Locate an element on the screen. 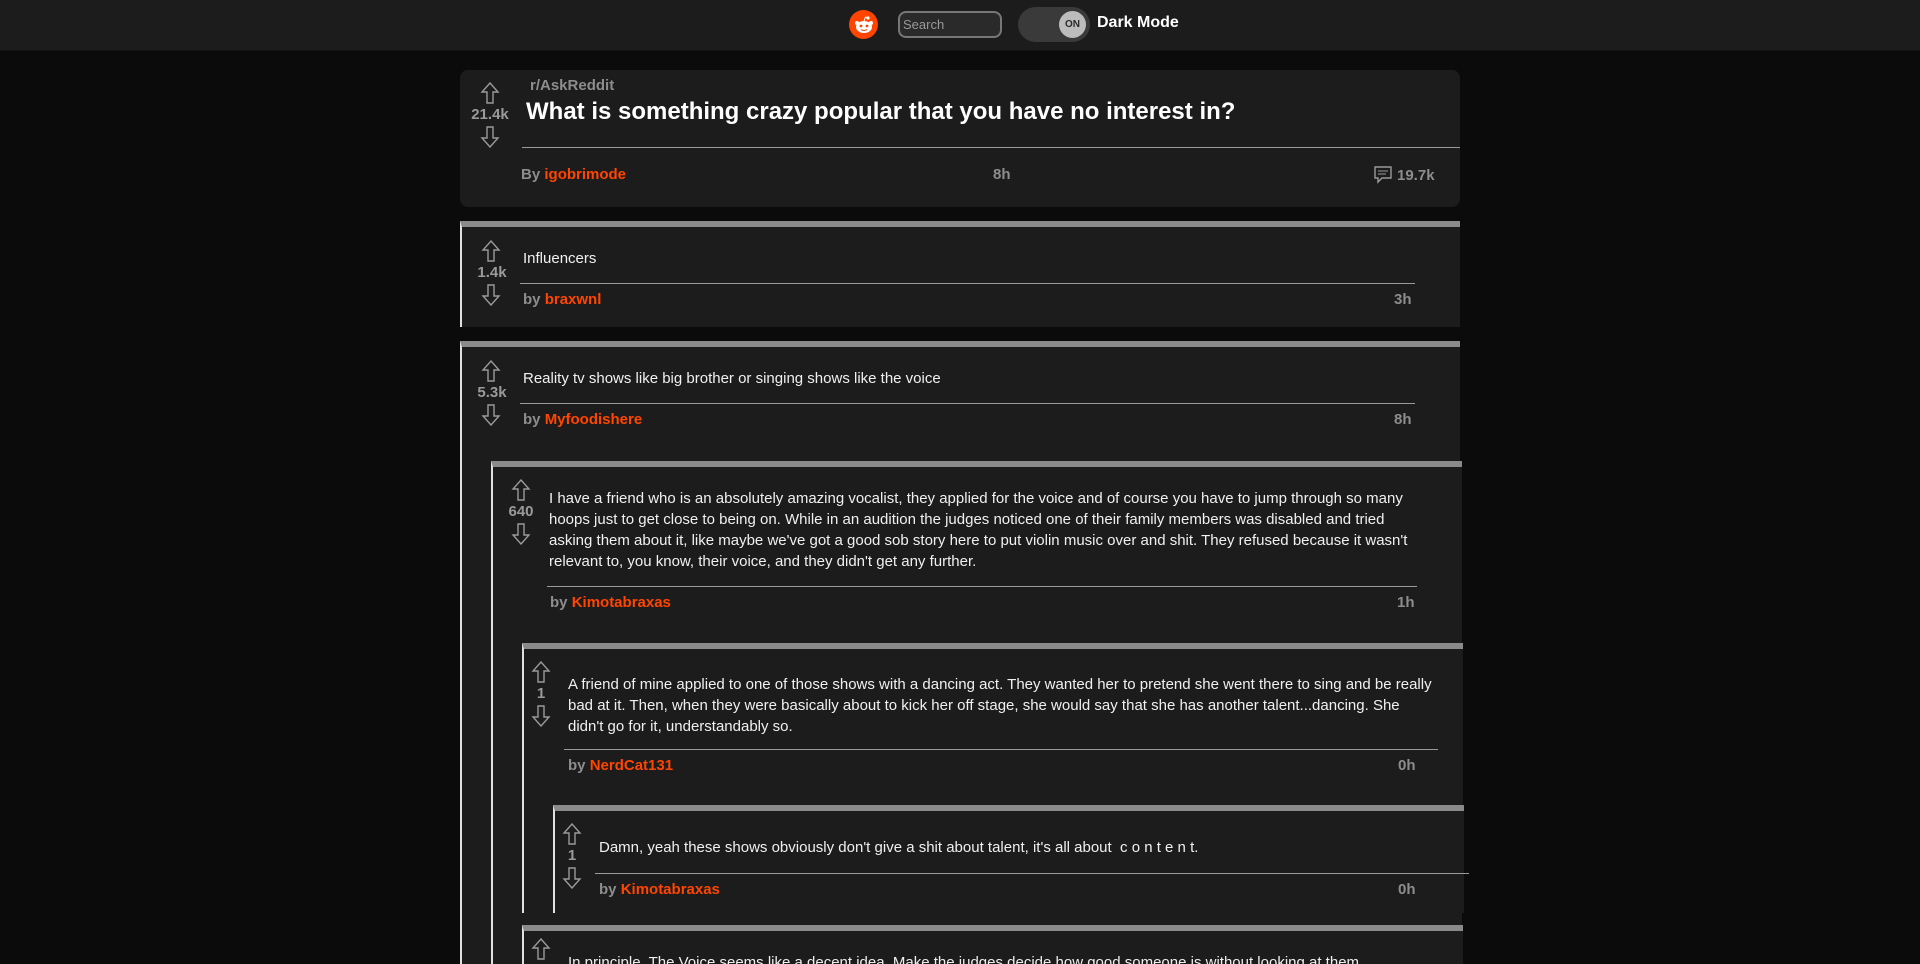 Image resolution: width=1920 pixels, height=964 pixels. search-input is located at coordinates (950, 24).